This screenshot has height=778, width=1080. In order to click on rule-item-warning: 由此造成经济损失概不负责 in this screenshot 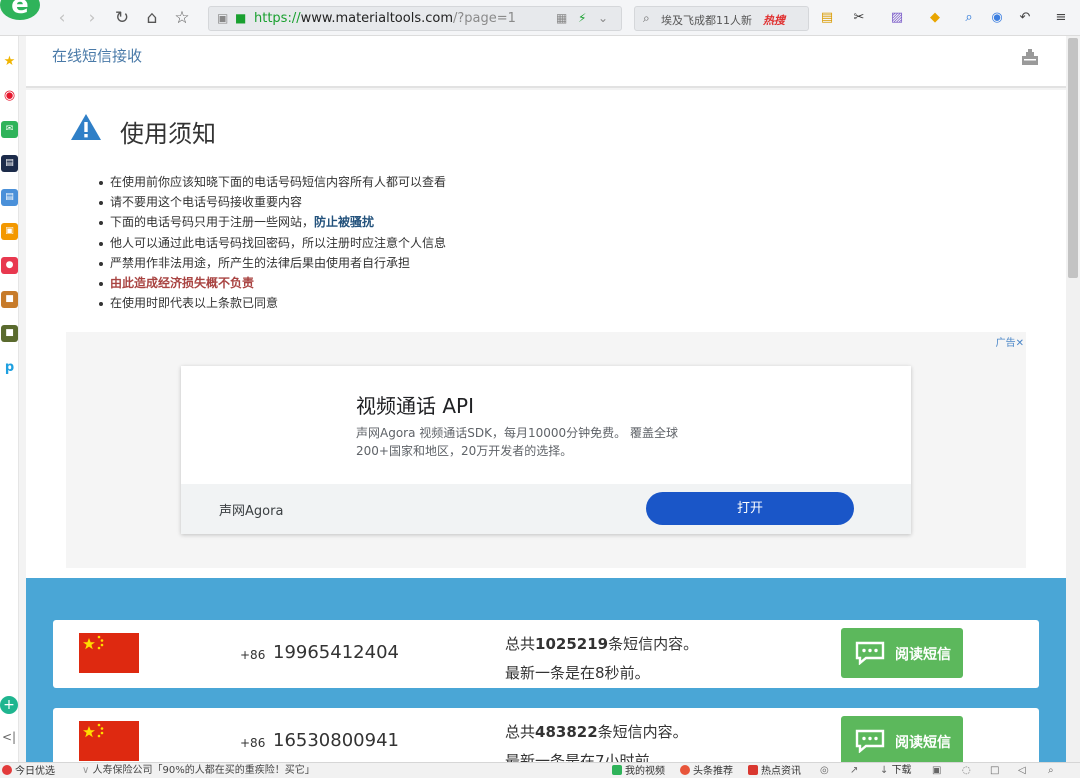, I will do `click(272, 283)`.